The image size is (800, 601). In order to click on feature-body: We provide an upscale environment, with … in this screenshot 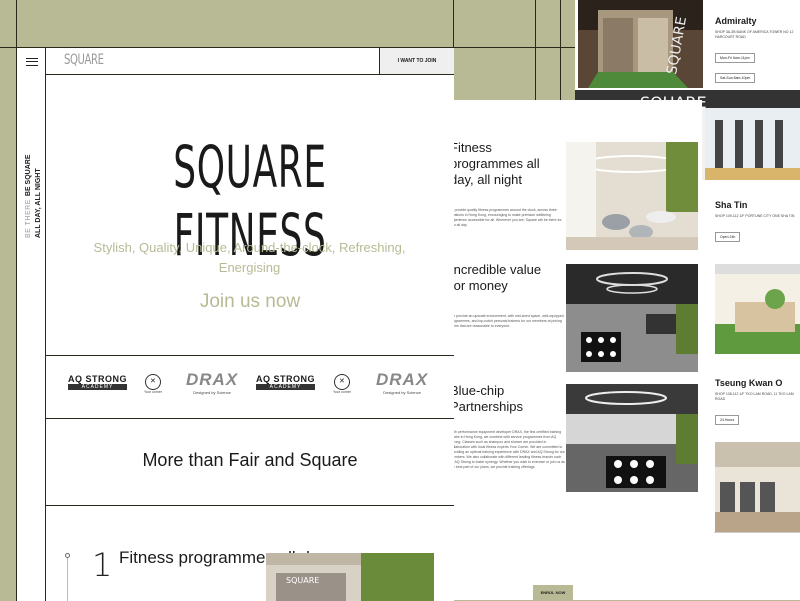, I will do `click(507, 321)`.